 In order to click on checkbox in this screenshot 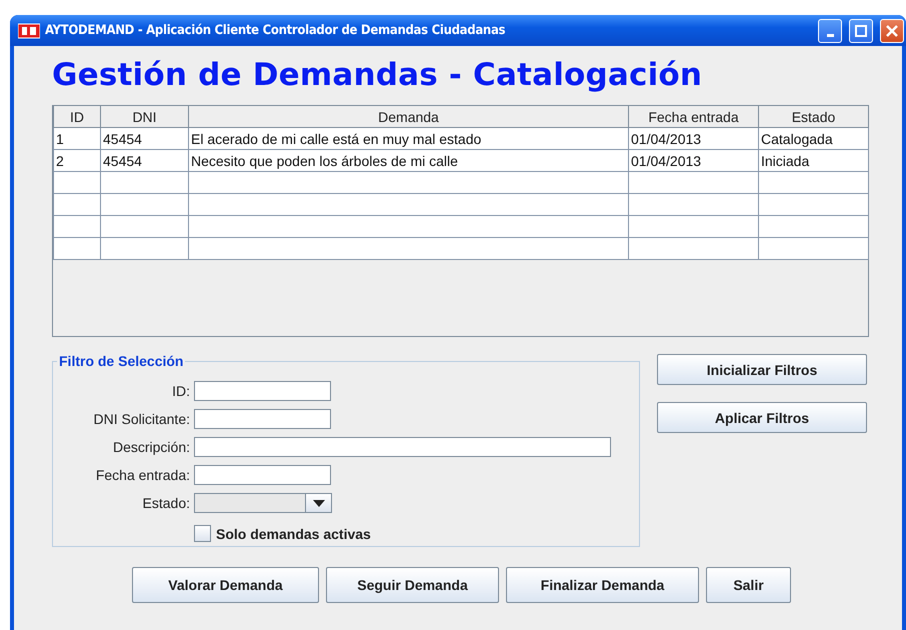, I will do `click(202, 533)`.